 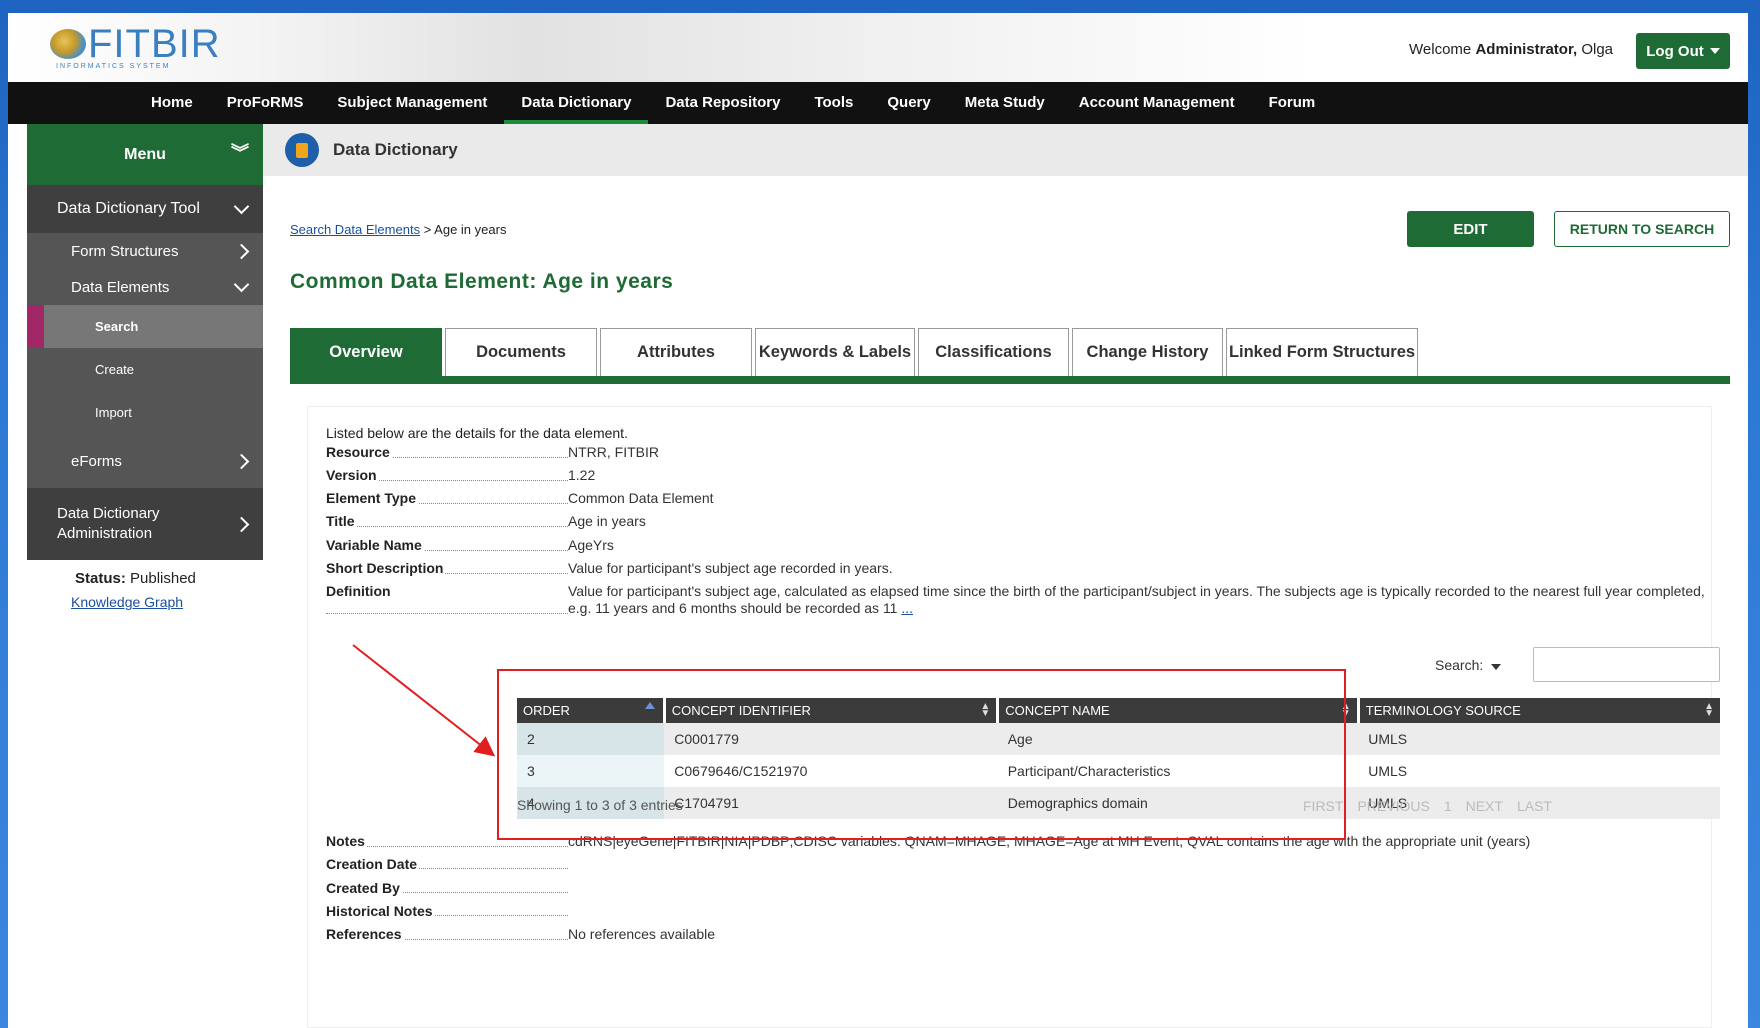 What do you see at coordinates (359, 591) in the screenshot?
I see `detail-label: Definition` at bounding box center [359, 591].